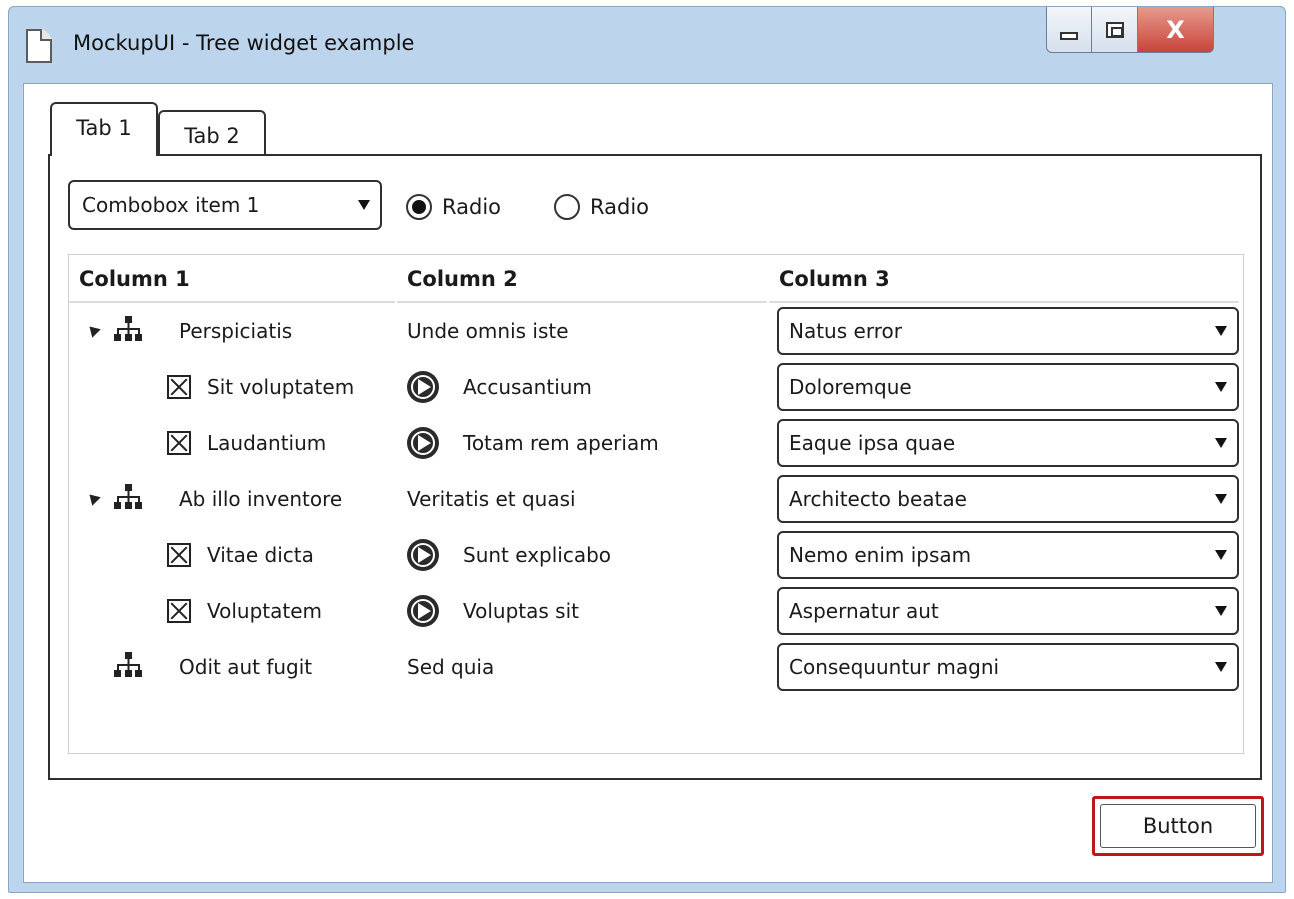  I want to click on row-combobox: Eaque ipsa quae, so click(1008, 443).